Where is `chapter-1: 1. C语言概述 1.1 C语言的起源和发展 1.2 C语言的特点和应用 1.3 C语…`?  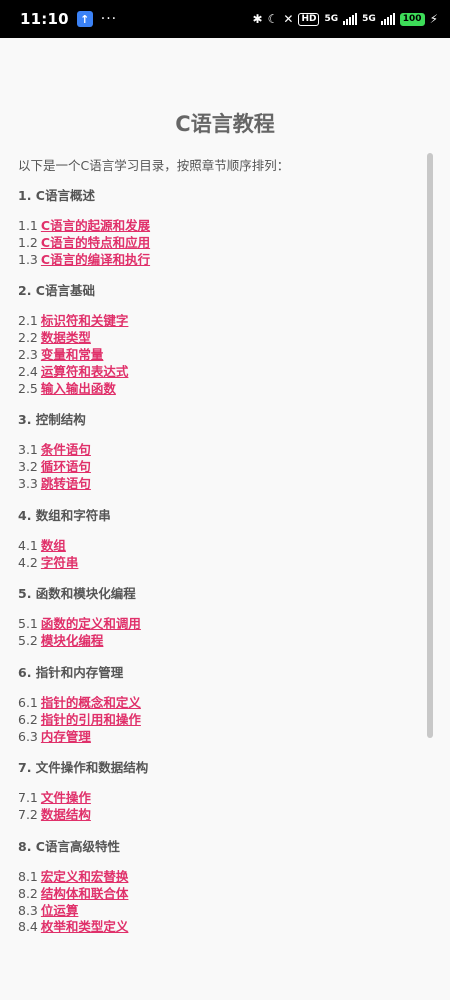
chapter-1: 1. C语言概述 1.1 C语言的起源和发展 1.2 C语言的特点和应用 1.3 C语… is located at coordinates (218, 227).